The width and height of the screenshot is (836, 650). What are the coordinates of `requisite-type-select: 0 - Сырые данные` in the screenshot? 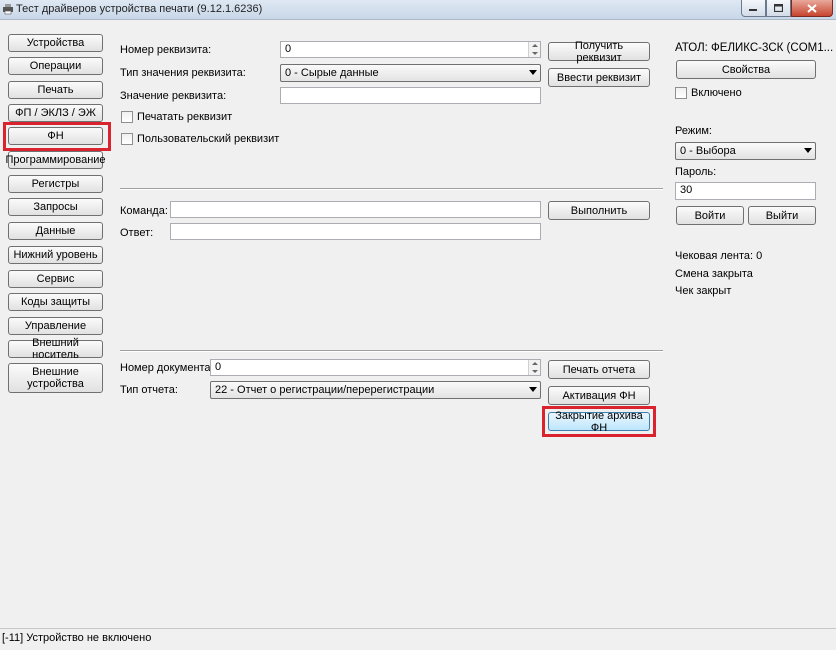 It's located at (410, 73).